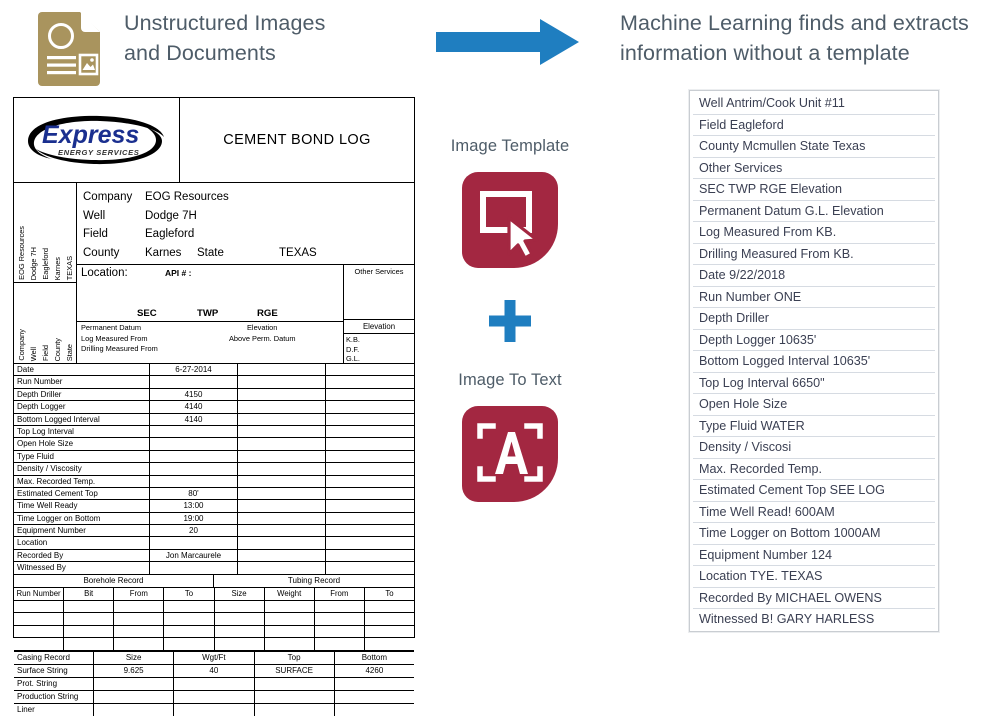 Image resolution: width=999 pixels, height=716 pixels. I want to click on row-value: 80', so click(194, 493).